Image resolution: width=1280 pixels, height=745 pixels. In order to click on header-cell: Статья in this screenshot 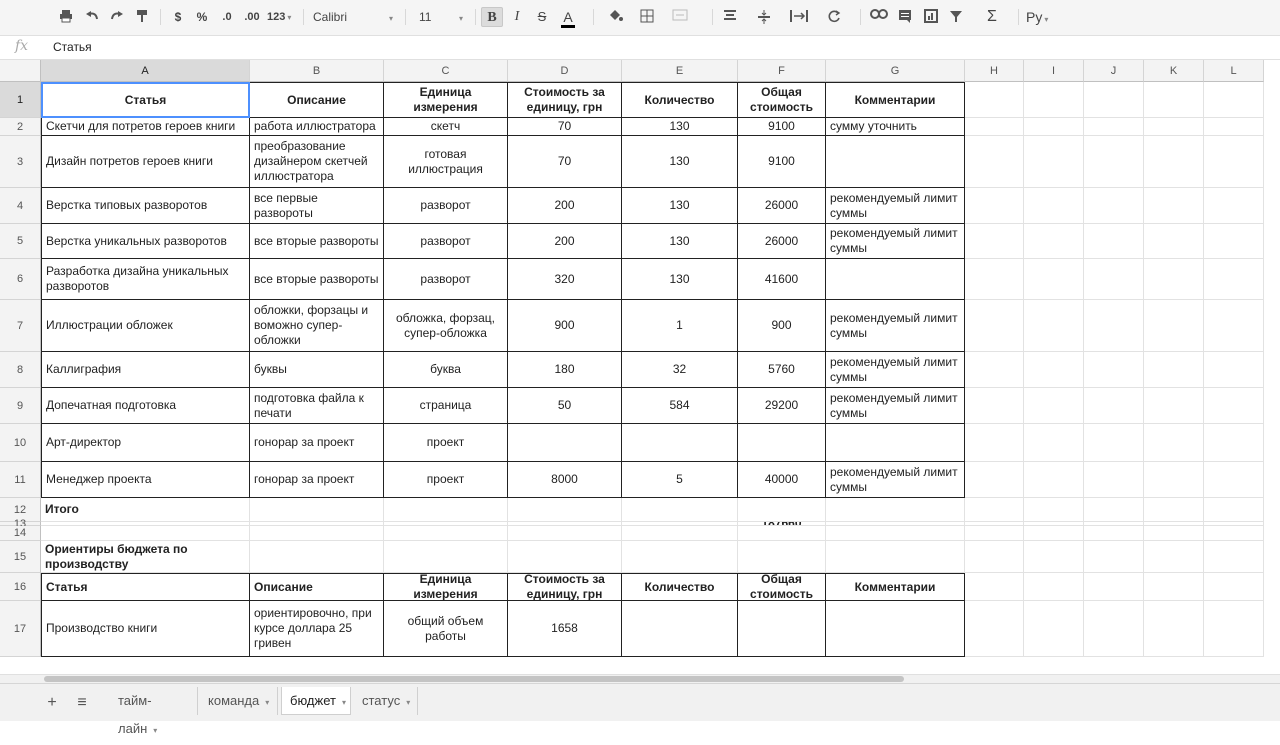, I will do `click(145, 100)`.